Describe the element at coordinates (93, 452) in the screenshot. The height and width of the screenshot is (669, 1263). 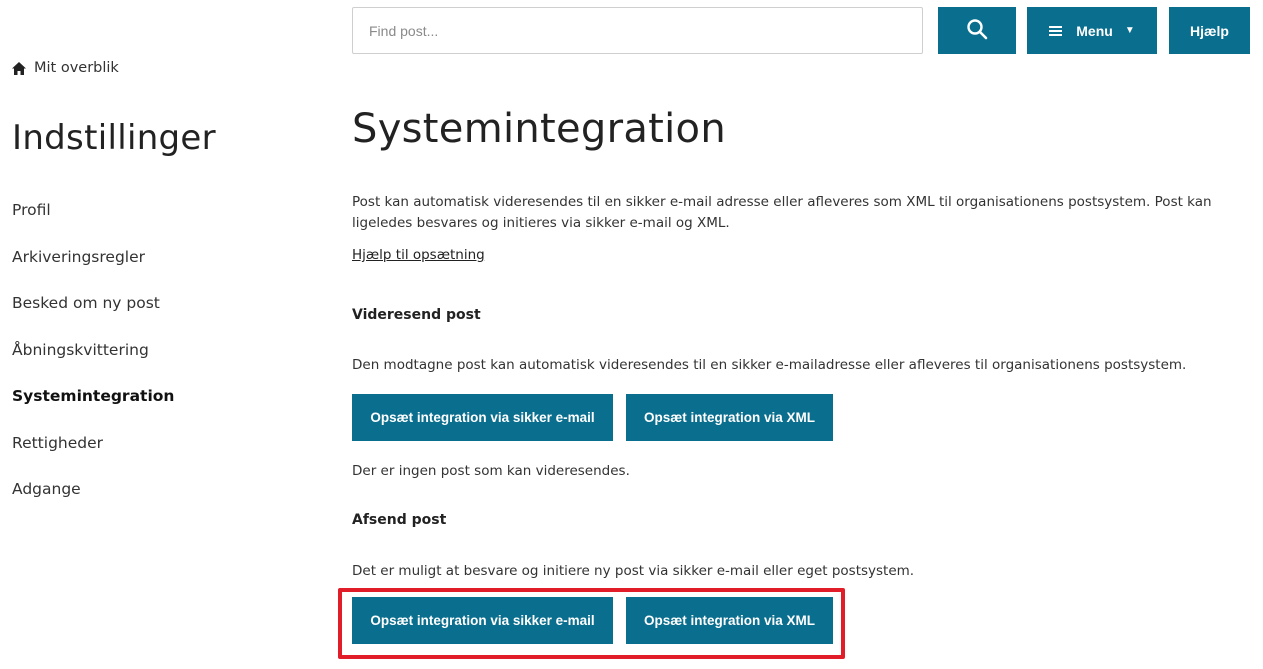
I see `sidebar-item-rettigheder: Rettigheder` at that location.